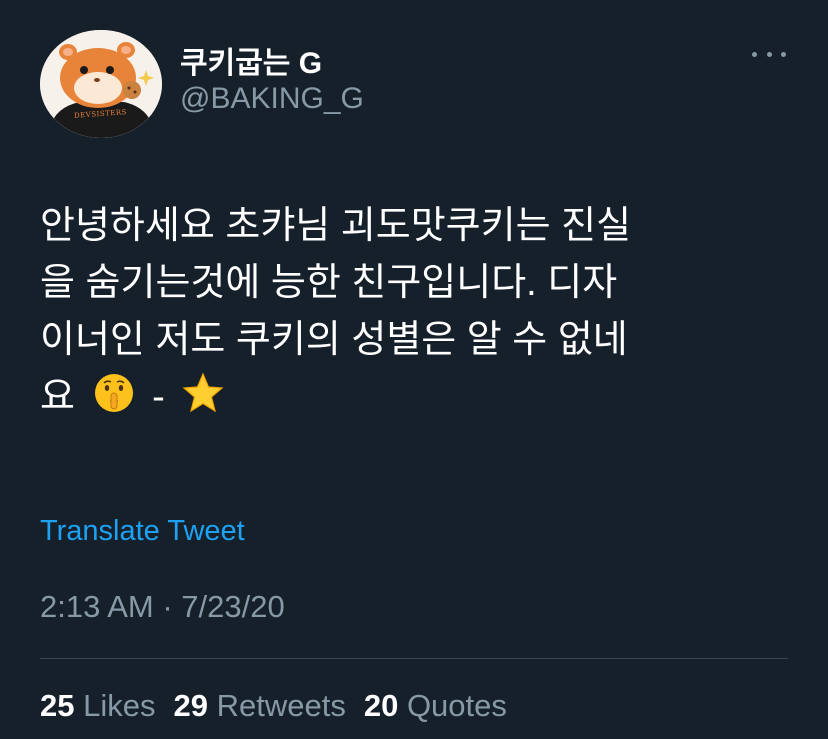  Describe the element at coordinates (456, 705) in the screenshot. I see `quotes-label: Quotes` at that location.